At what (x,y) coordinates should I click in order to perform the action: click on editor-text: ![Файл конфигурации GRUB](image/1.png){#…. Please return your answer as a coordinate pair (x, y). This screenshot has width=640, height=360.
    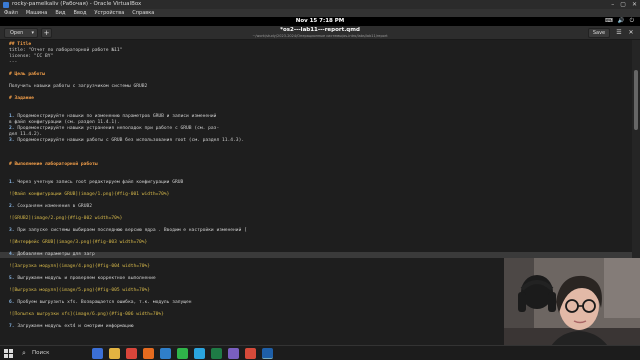
    Looking at the image, I should click on (89, 194).